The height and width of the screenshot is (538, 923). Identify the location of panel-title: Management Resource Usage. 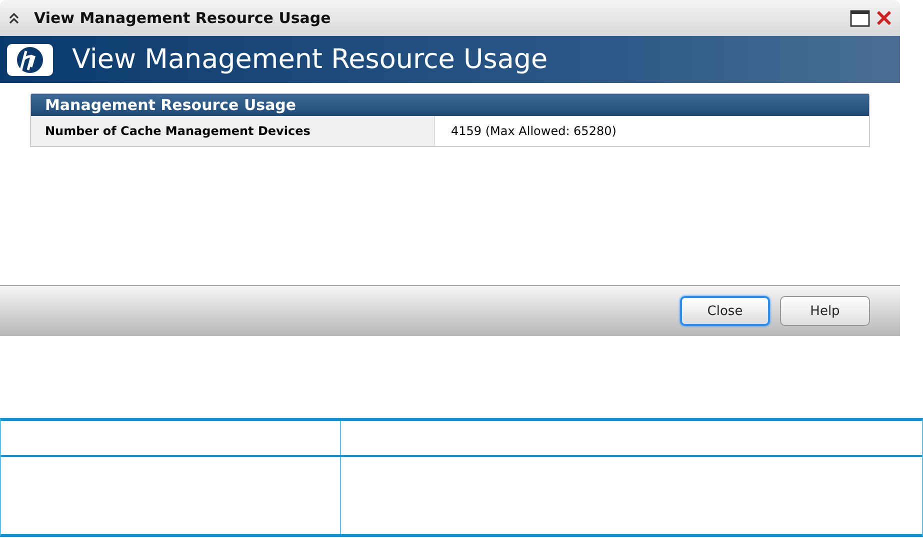
(450, 105).